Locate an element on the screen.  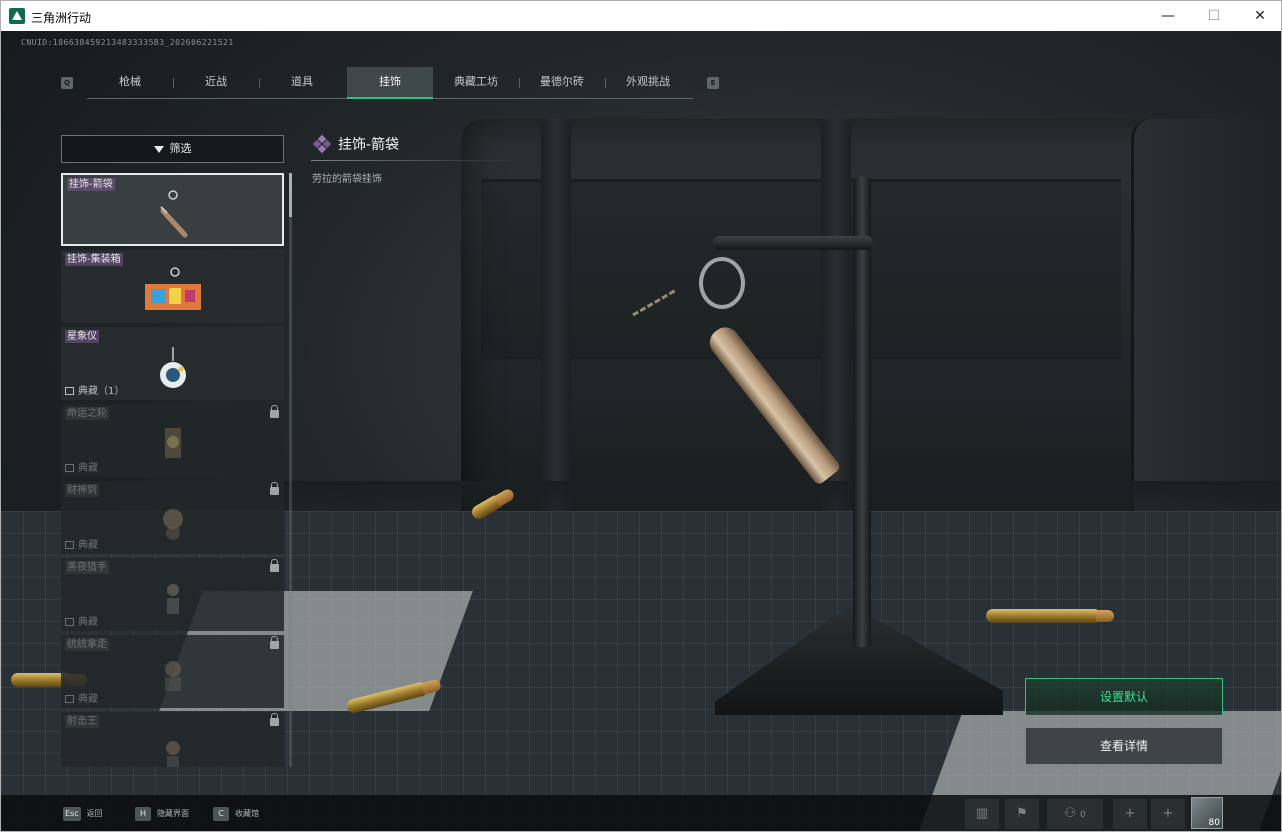
keyring is located at coordinates (722, 283).